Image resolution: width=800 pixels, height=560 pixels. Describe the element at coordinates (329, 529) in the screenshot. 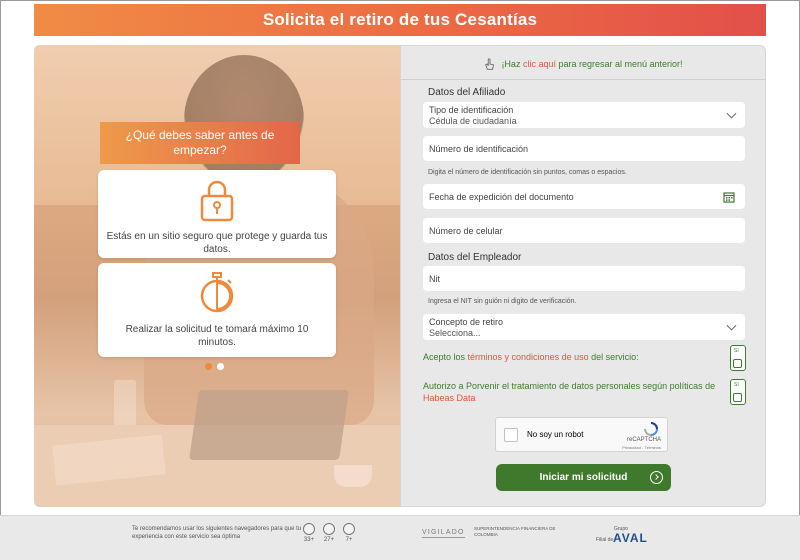

I see `firefox-icon` at that location.